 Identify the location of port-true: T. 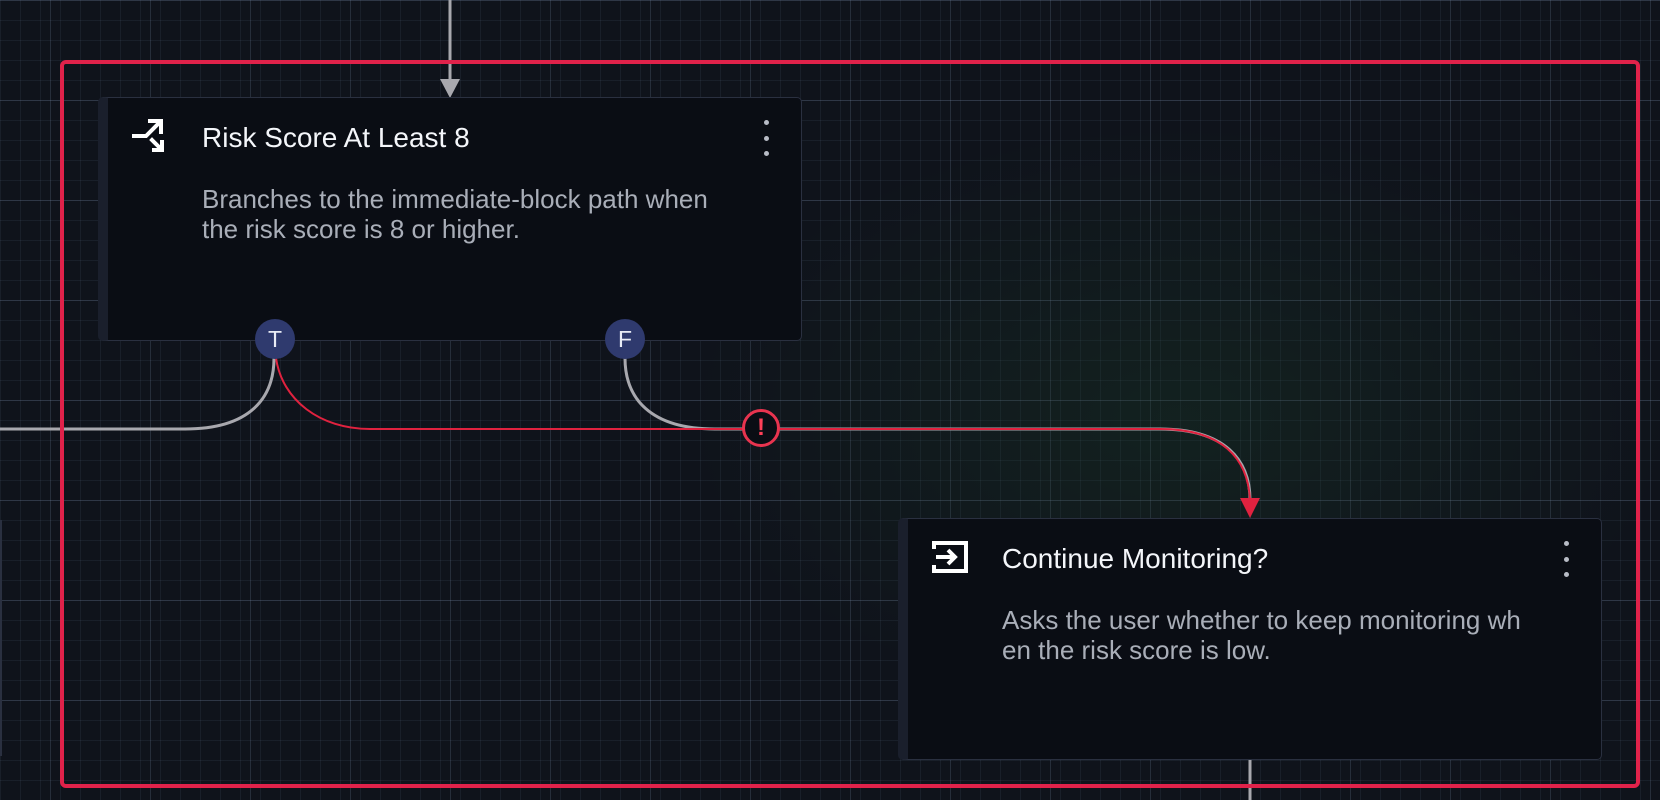
(275, 339).